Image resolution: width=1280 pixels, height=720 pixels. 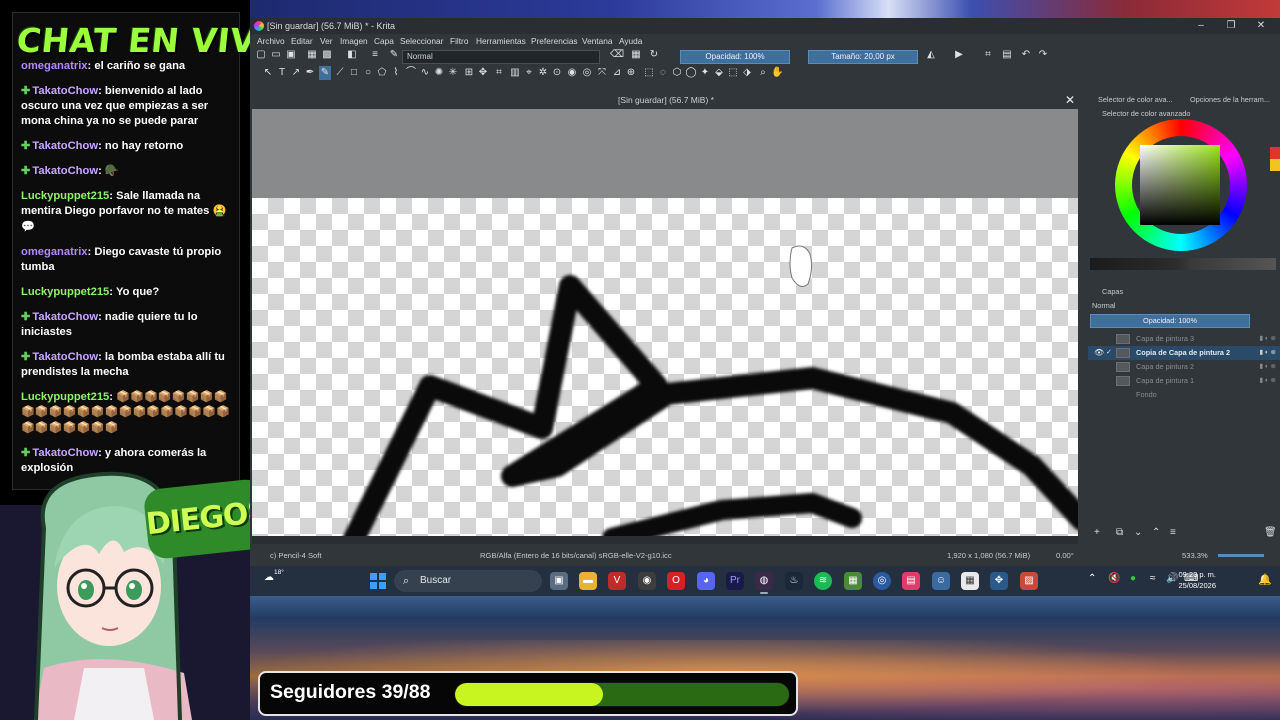 What do you see at coordinates (312, 55) in the screenshot?
I see `gradient-icon: ▦` at bounding box center [312, 55].